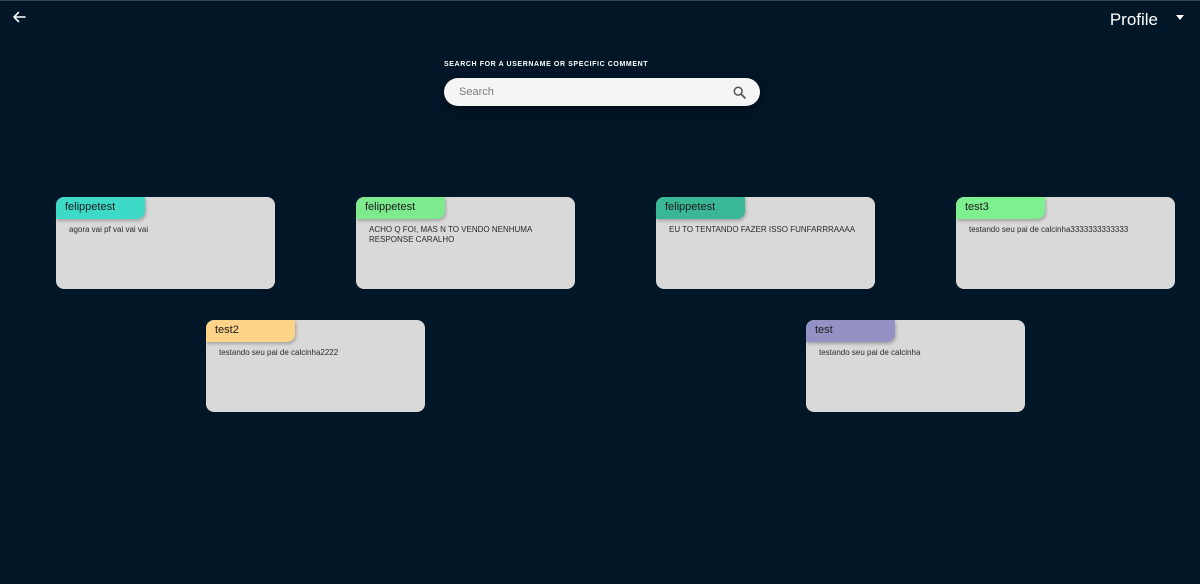 The height and width of the screenshot is (584, 1200). What do you see at coordinates (762, 229) in the screenshot?
I see `comment-text: EU TO TENTANDO FAZER ISSO FUNFARRRAAAA` at bounding box center [762, 229].